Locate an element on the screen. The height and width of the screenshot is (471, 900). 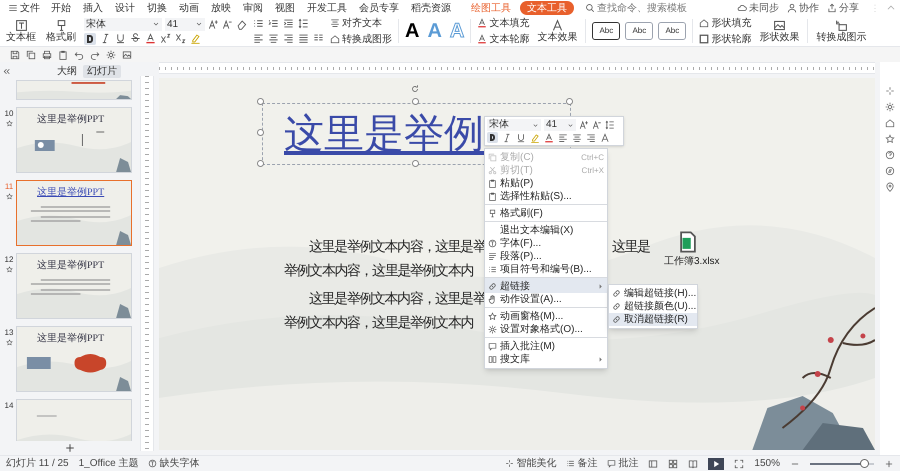
menu-tab: 动画 is located at coordinates (189, 8).